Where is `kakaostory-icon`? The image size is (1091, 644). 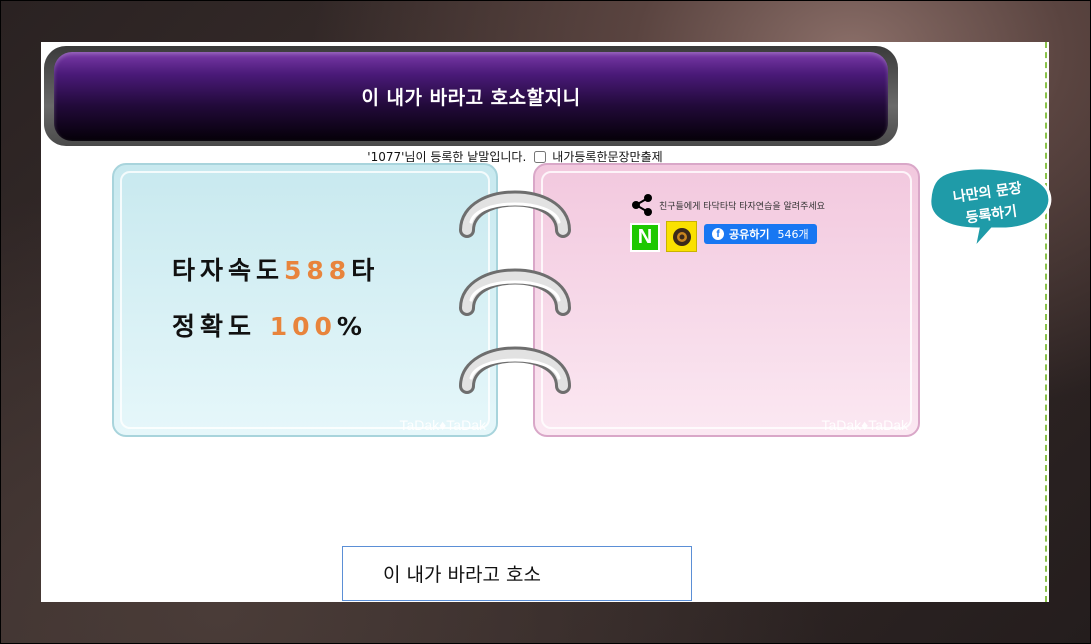 kakaostory-icon is located at coordinates (681, 236).